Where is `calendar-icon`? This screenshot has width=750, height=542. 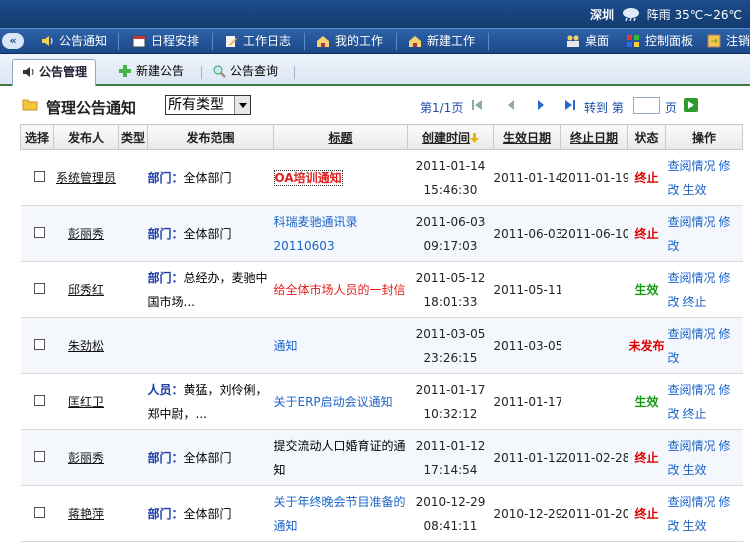
calendar-icon is located at coordinates (139, 41).